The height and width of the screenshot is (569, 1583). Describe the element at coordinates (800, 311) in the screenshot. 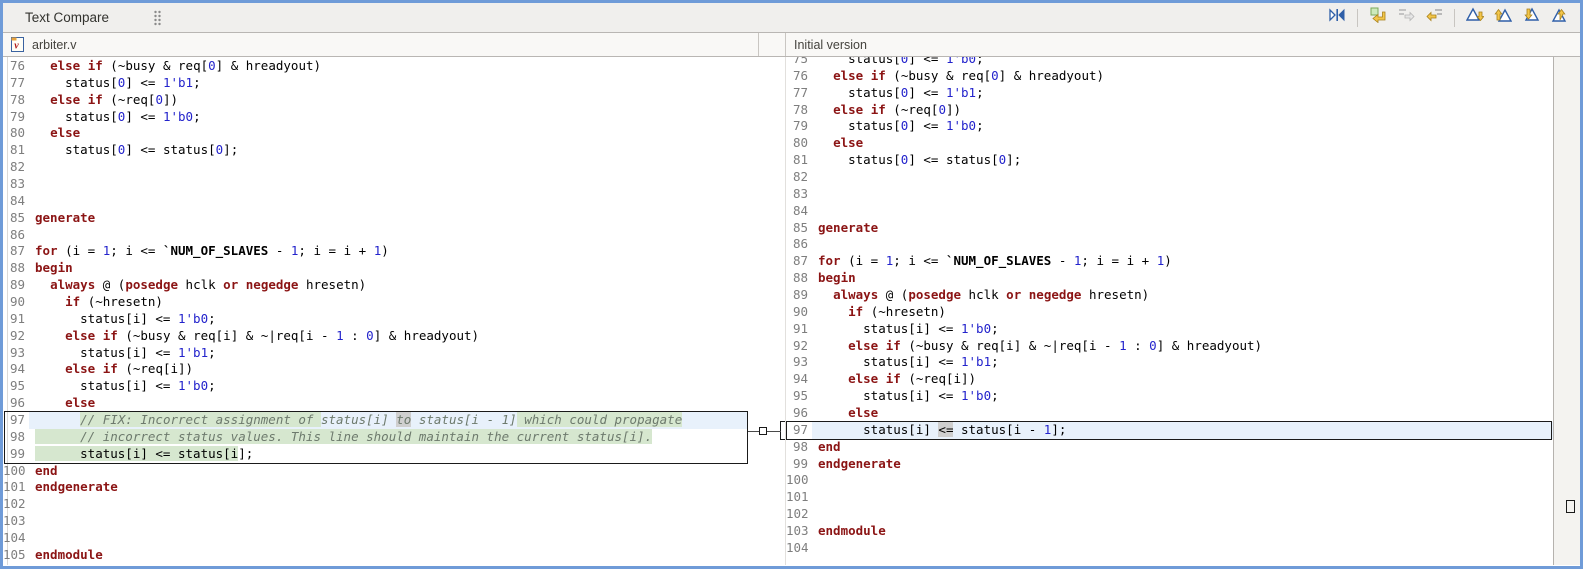

I see `line-number: 90` at that location.